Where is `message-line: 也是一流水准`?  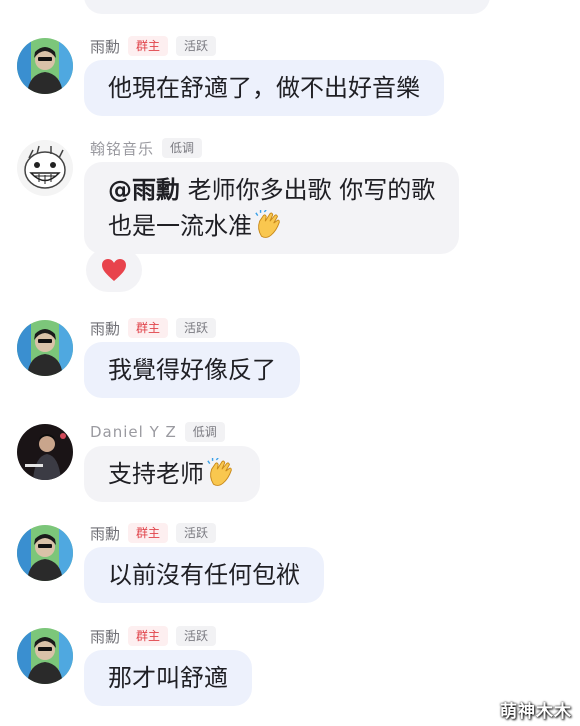 message-line: 也是一流水准 is located at coordinates (271, 226).